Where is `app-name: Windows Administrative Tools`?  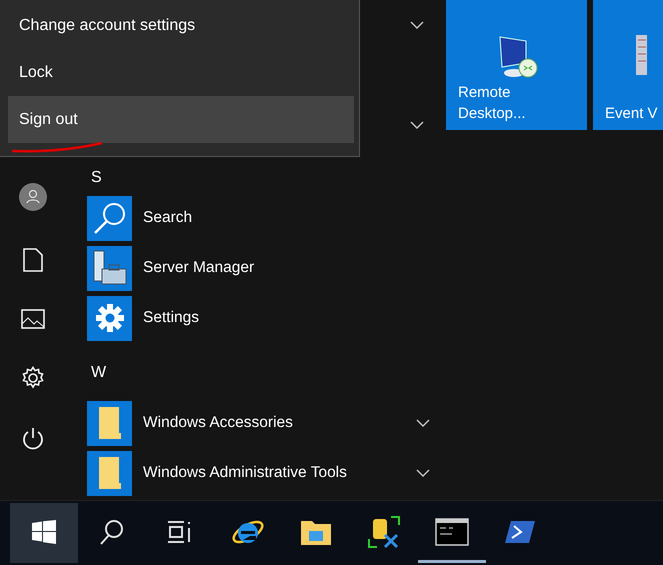
app-name: Windows Administrative Tools is located at coordinates (245, 473).